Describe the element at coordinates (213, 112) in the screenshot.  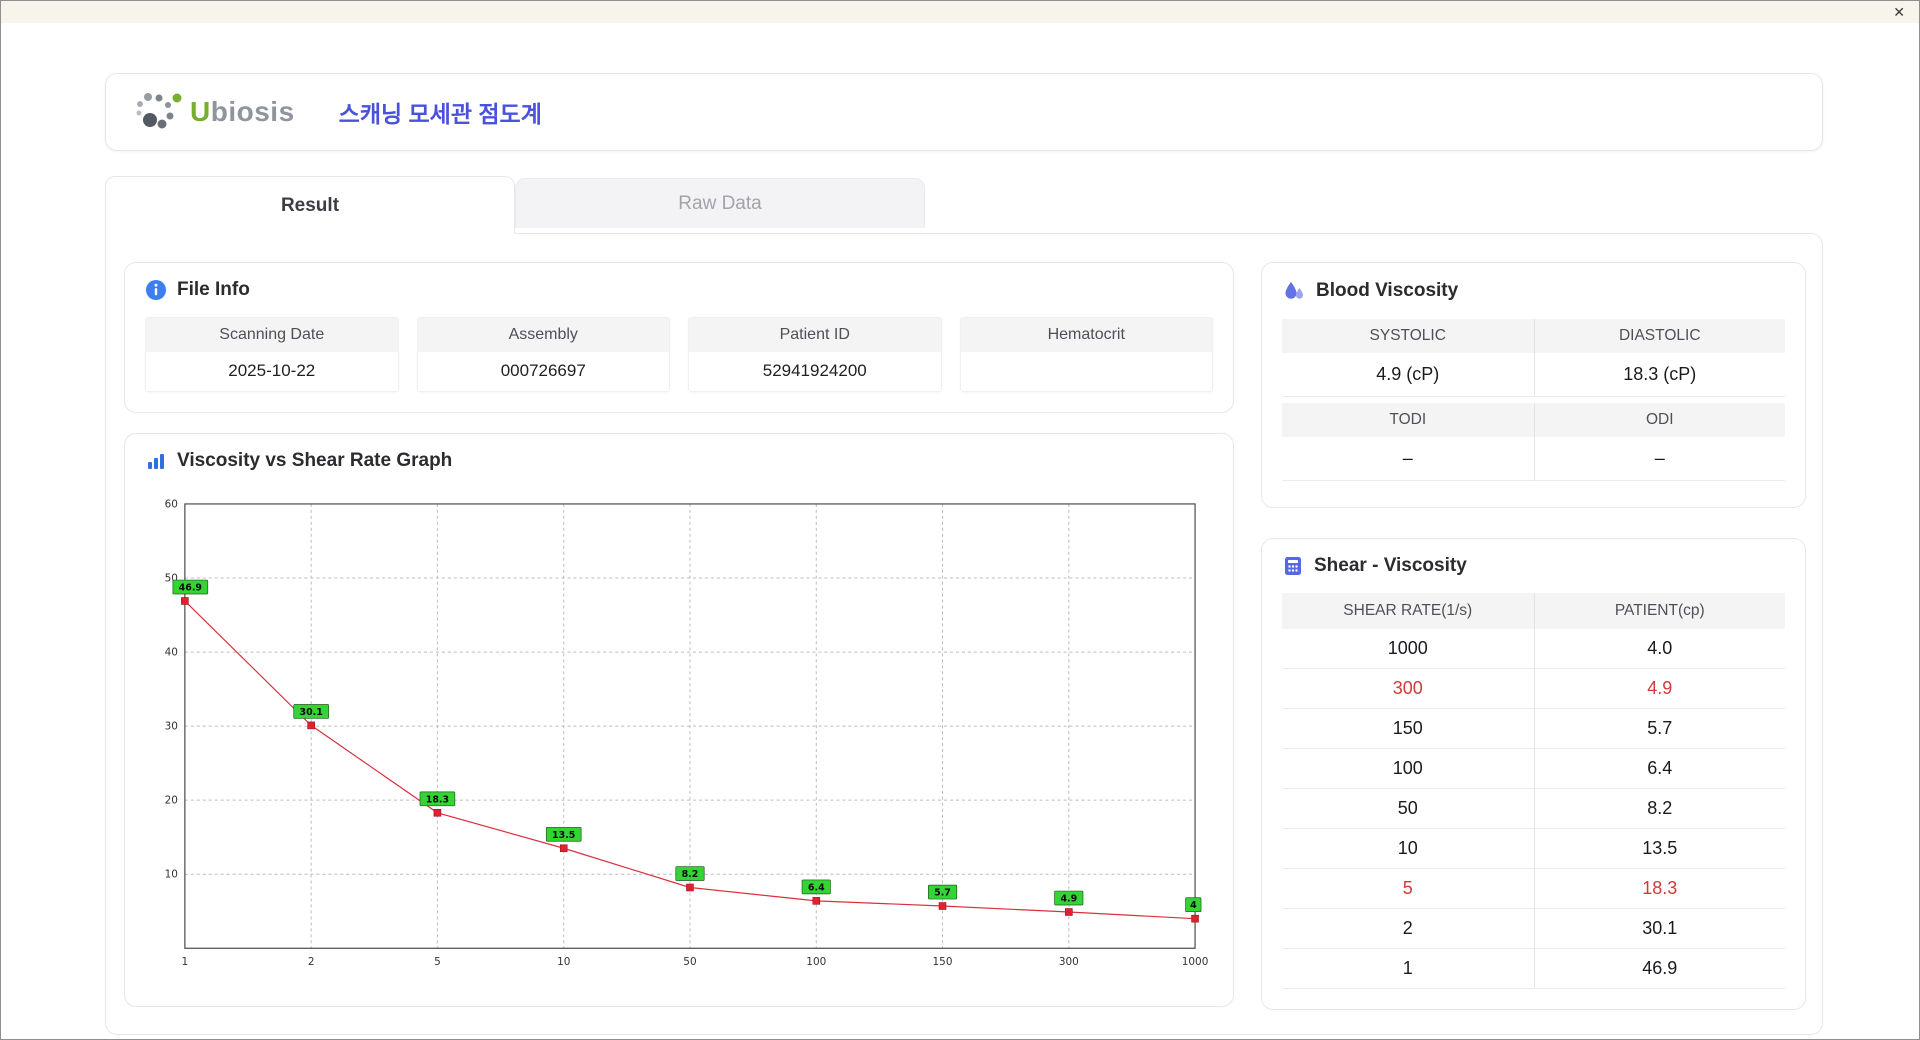
I see `ubiosis-logo: Ubiosis` at that location.